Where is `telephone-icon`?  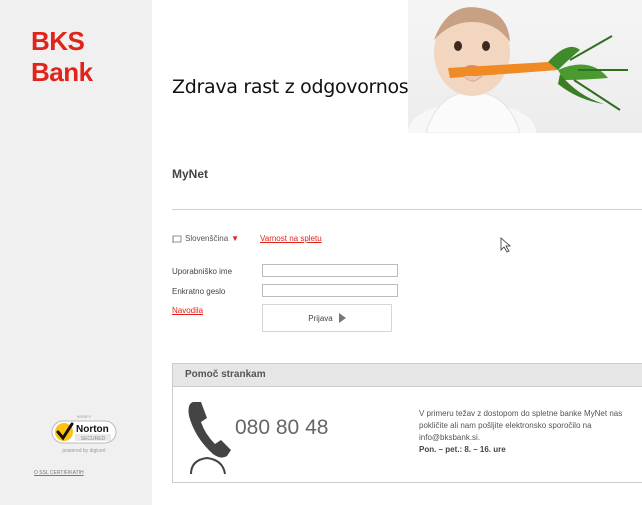
telephone-icon is located at coordinates (209, 438).